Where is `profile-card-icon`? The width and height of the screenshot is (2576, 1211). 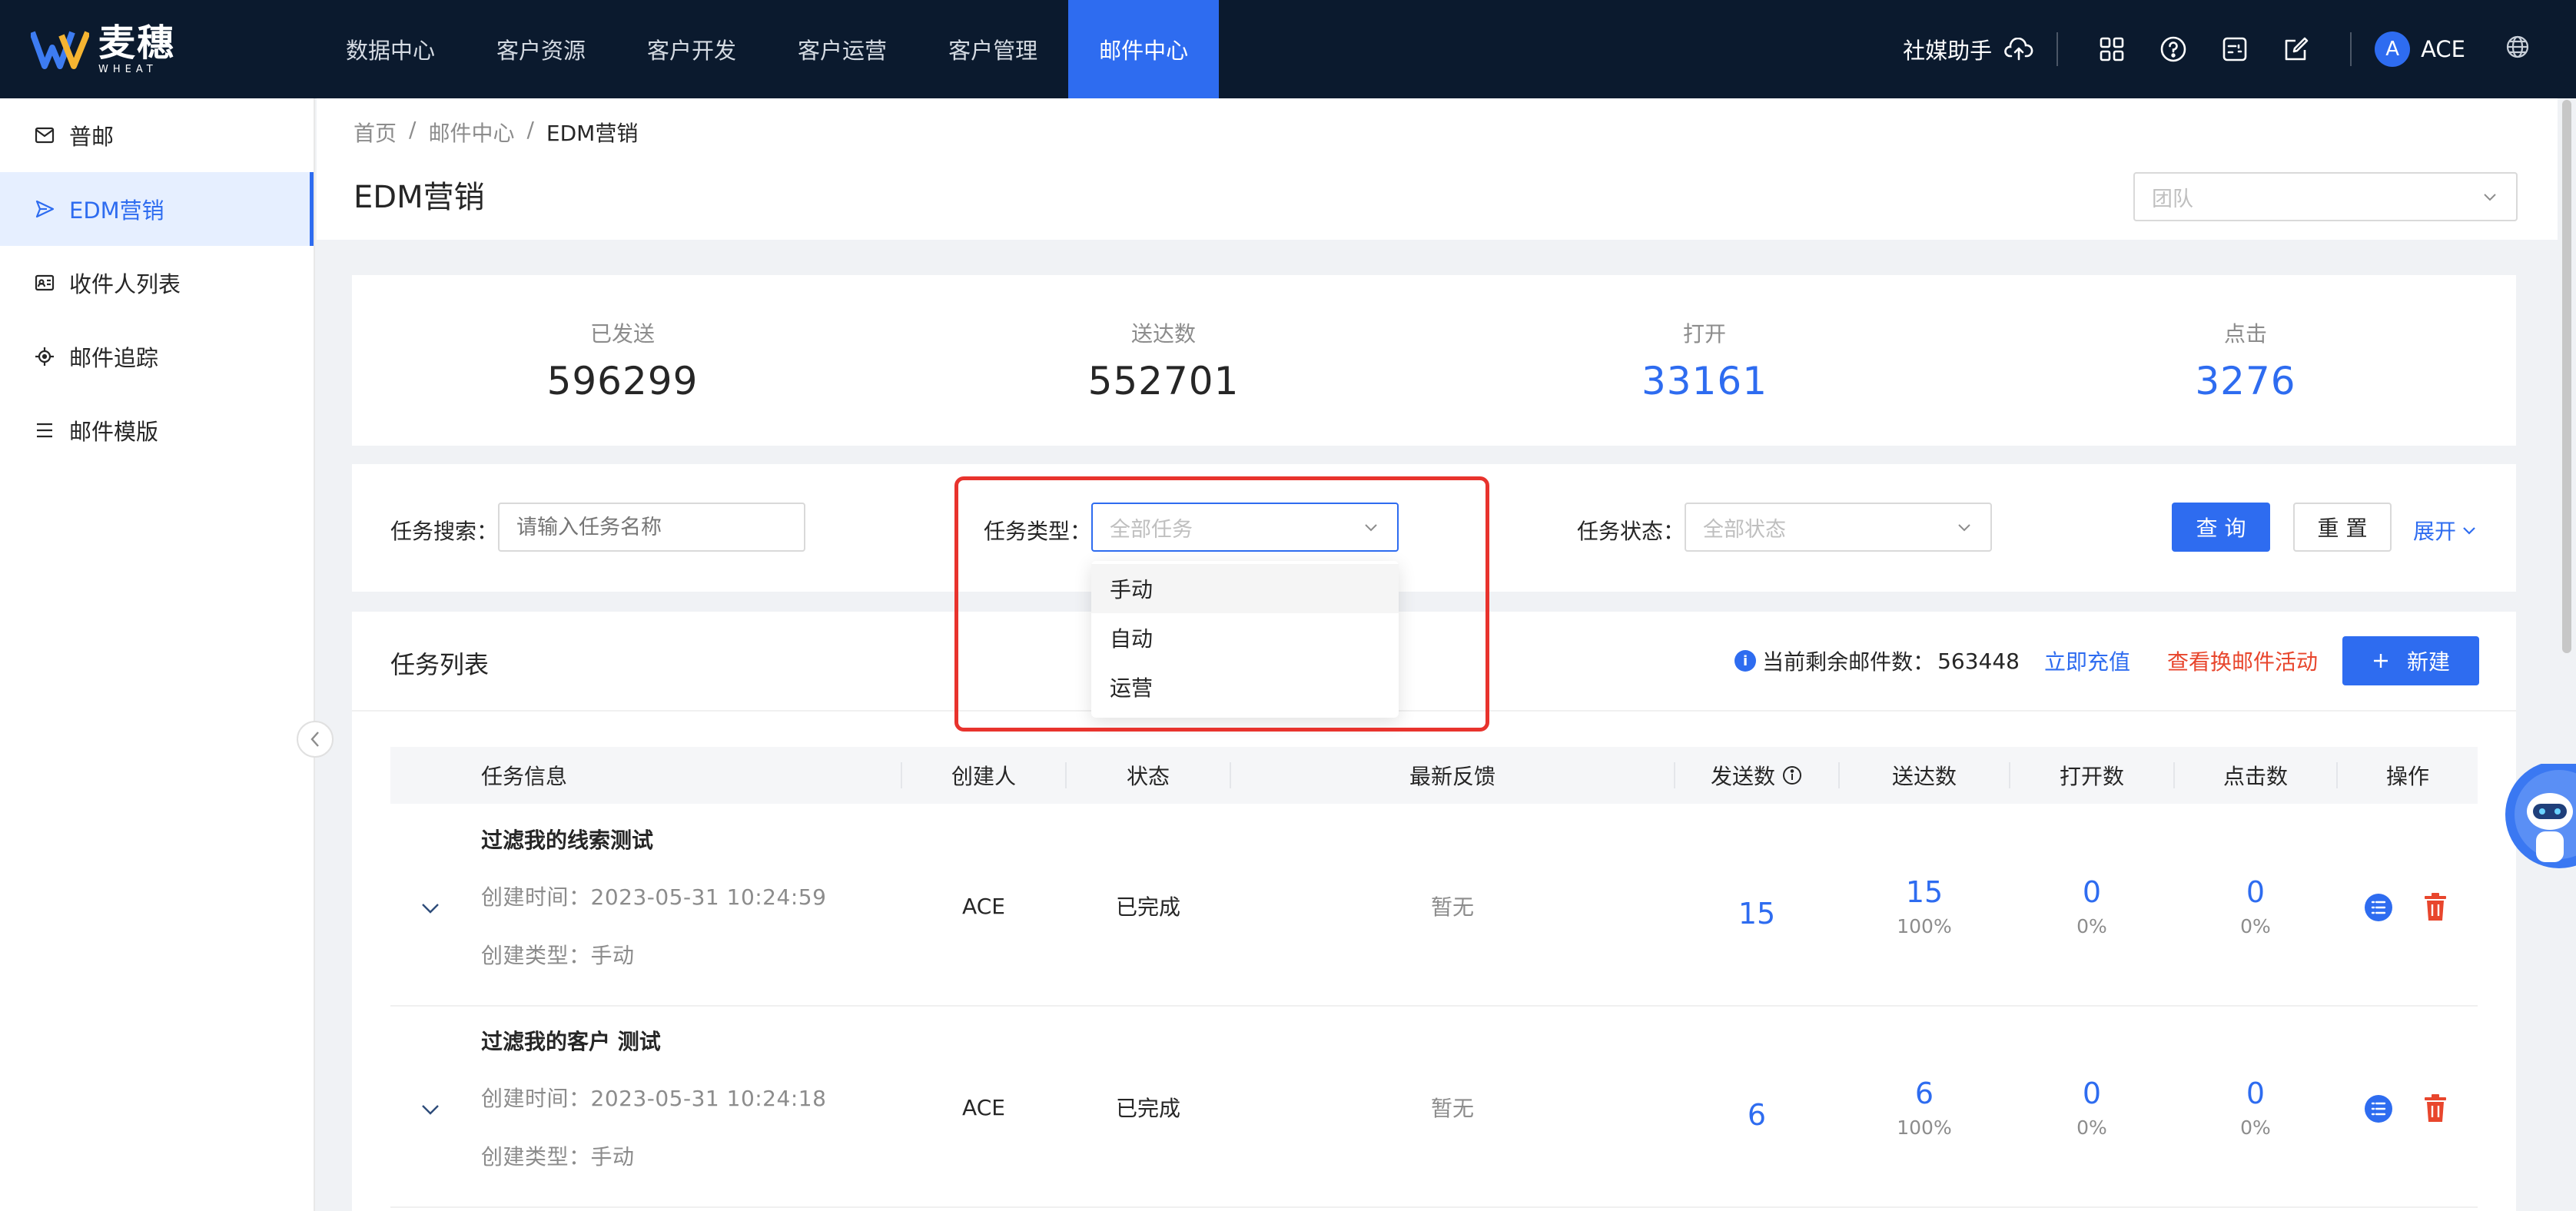
profile-card-icon is located at coordinates (2234, 49).